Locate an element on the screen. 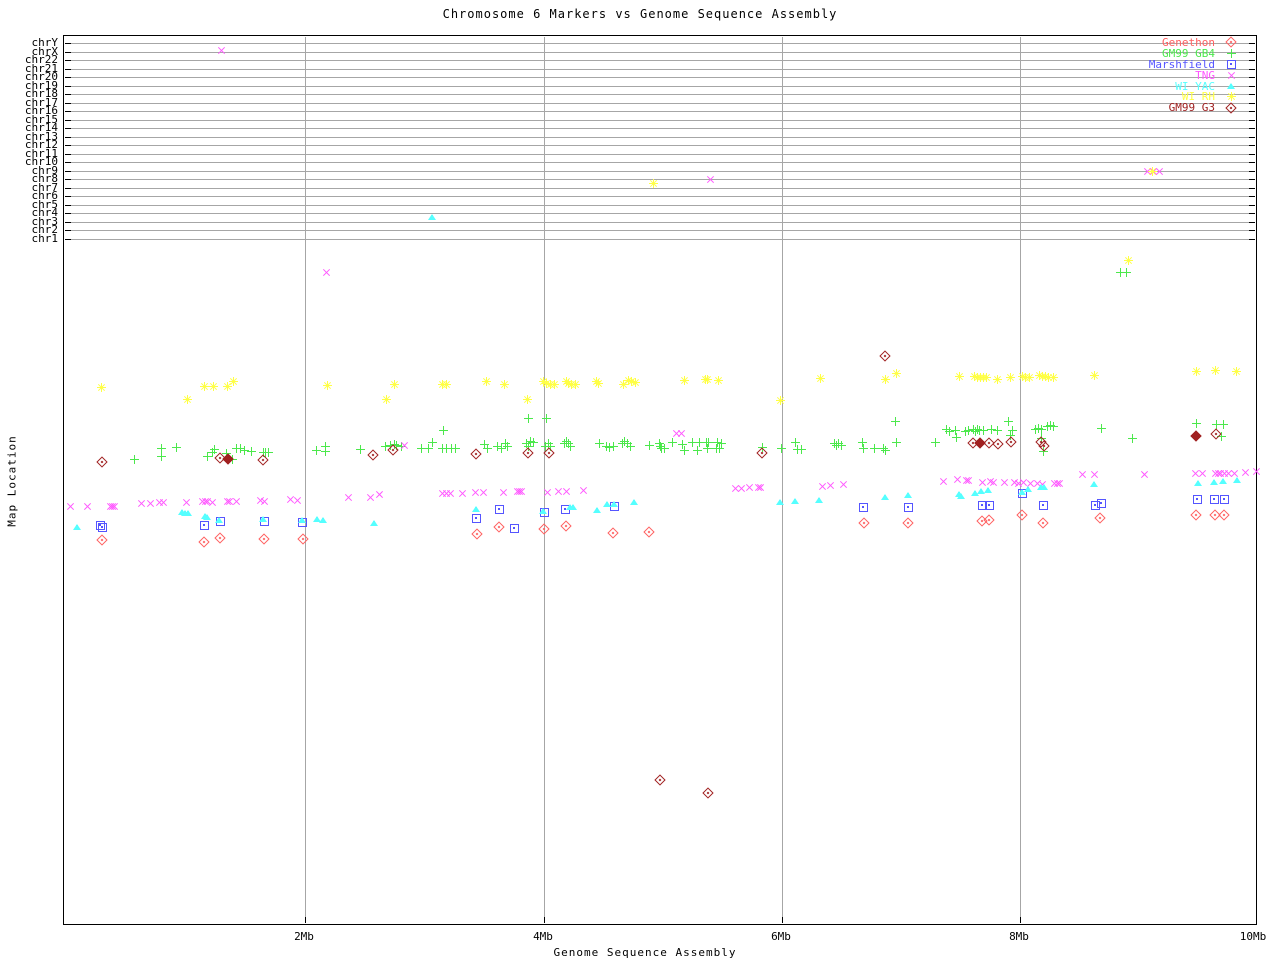  legend-label: GM99 G3 is located at coordinates (1191, 108).